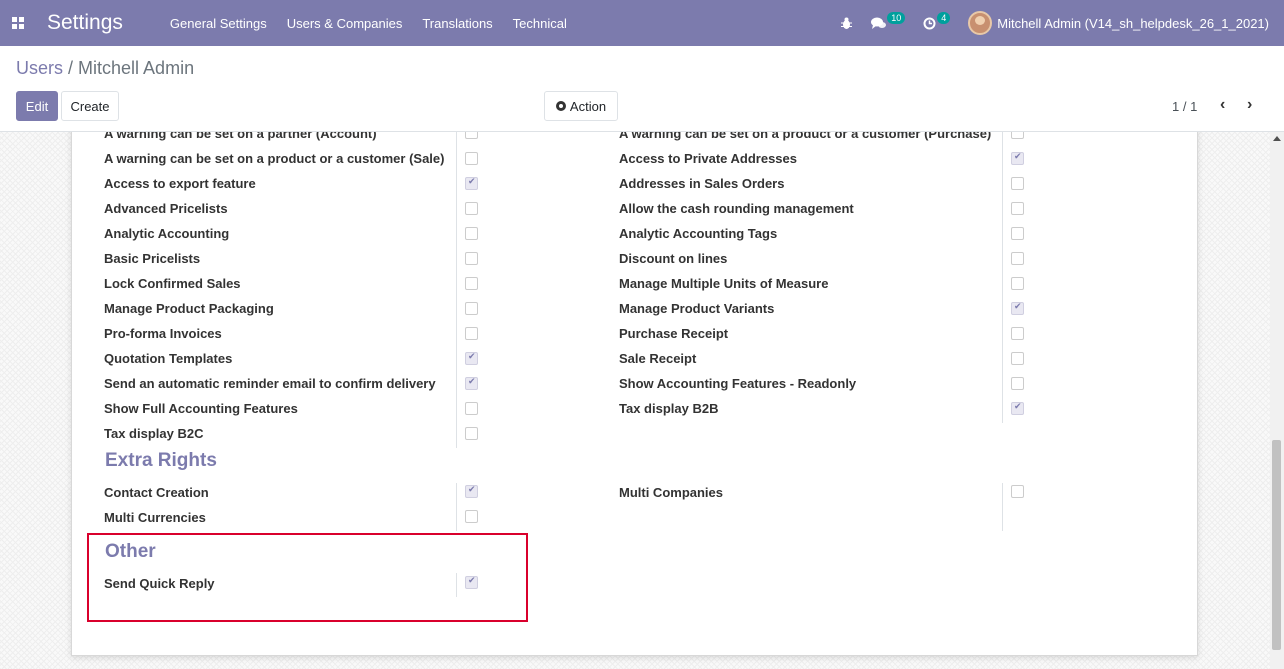 This screenshot has height=669, width=1284. I want to click on activities-badge: 4, so click(944, 18).